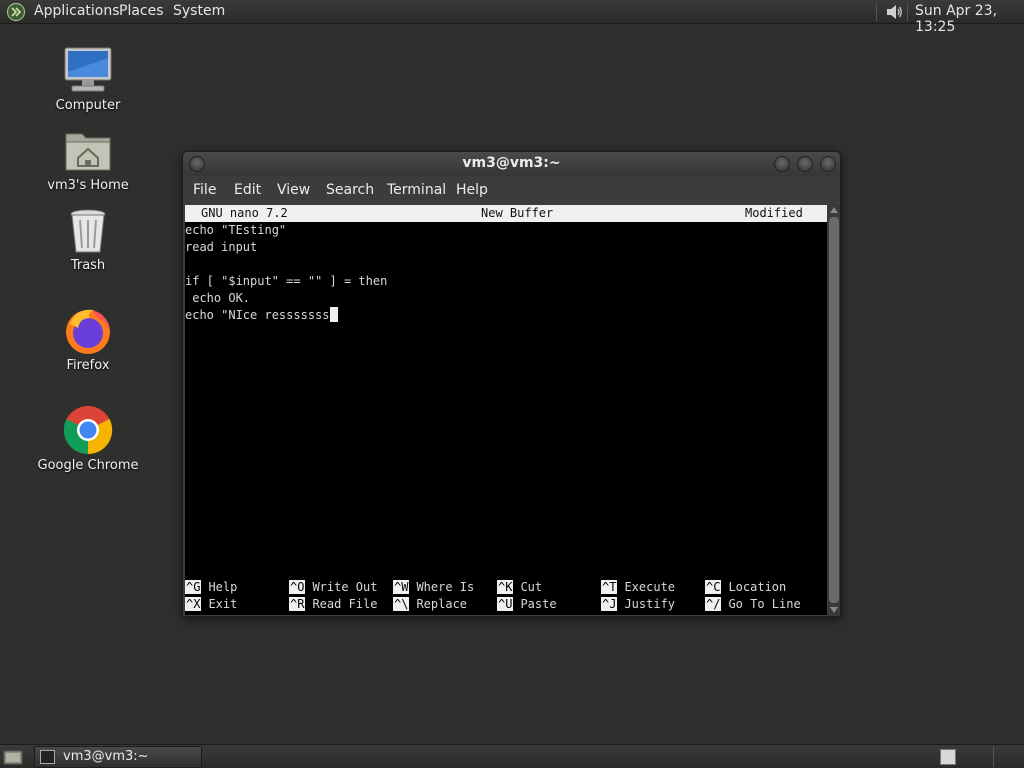  What do you see at coordinates (333, 314) in the screenshot?
I see `text-cursor` at bounding box center [333, 314].